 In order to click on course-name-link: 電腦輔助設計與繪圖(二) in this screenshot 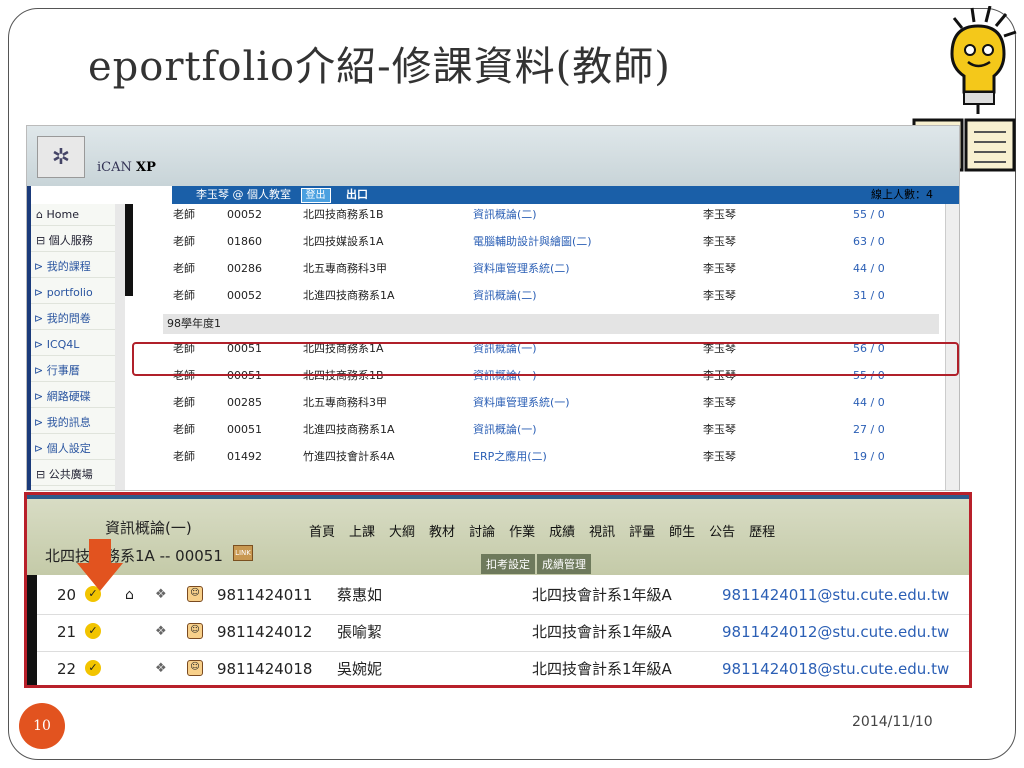, I will do `click(532, 242)`.